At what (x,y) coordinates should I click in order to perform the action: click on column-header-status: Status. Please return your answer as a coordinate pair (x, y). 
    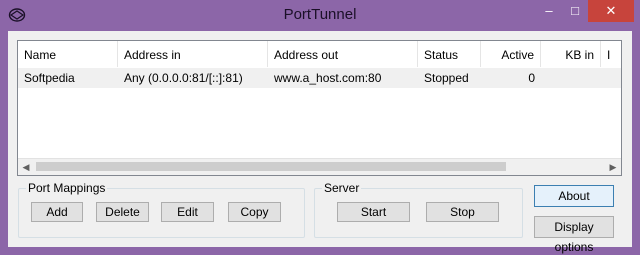
    Looking at the image, I should click on (449, 54).